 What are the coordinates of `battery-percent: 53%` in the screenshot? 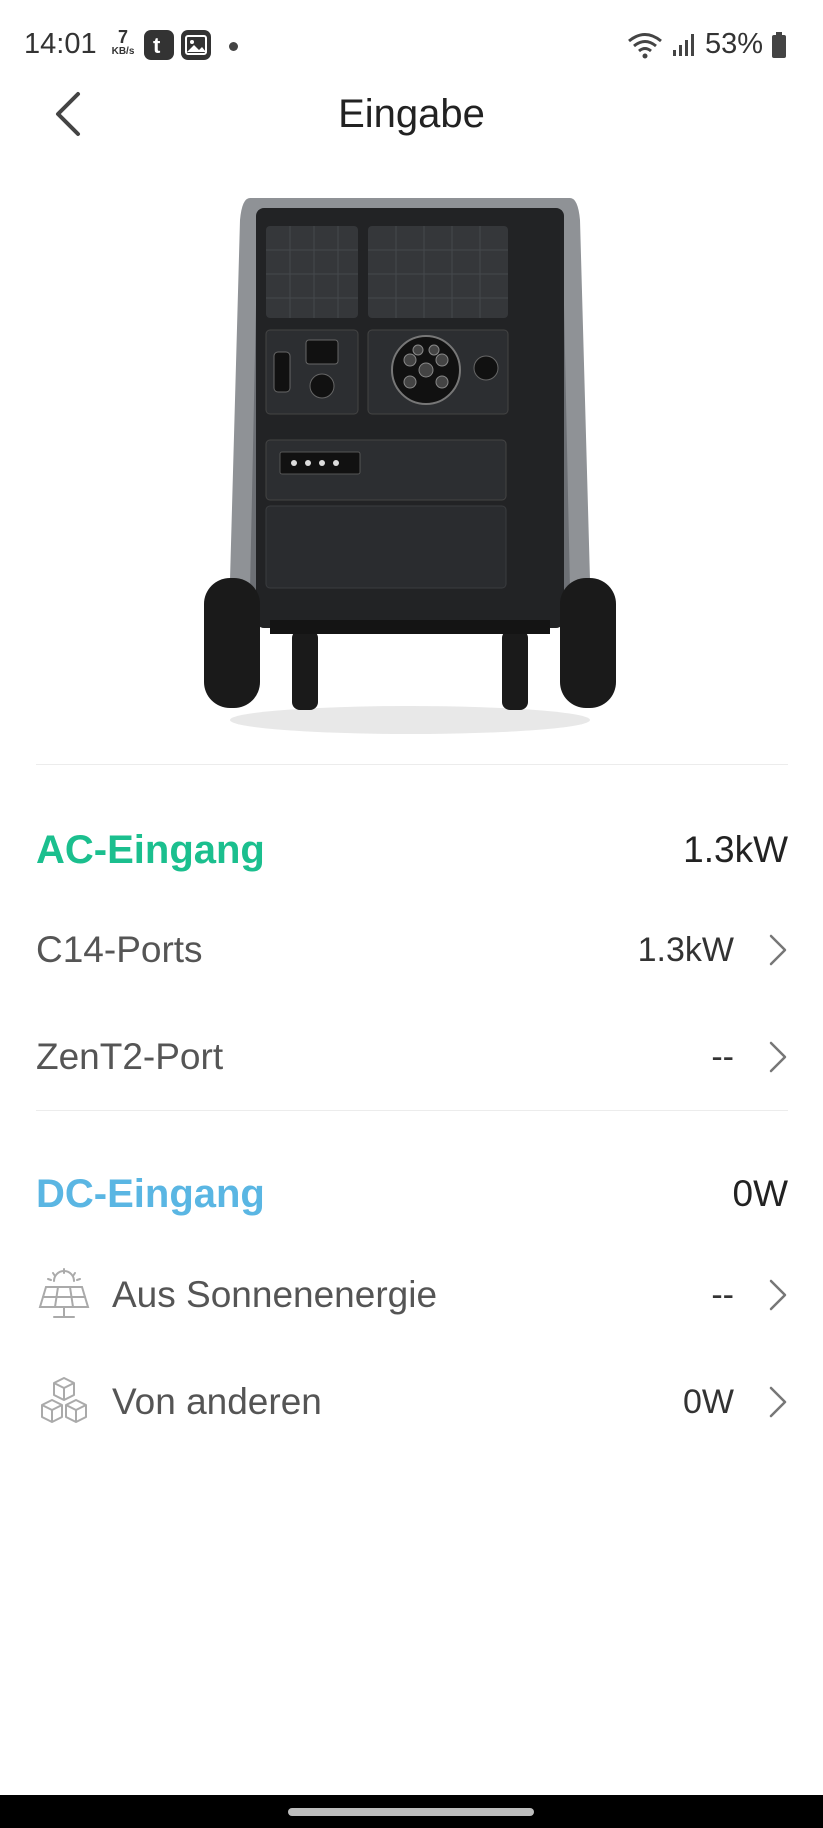 It's located at (733, 44).